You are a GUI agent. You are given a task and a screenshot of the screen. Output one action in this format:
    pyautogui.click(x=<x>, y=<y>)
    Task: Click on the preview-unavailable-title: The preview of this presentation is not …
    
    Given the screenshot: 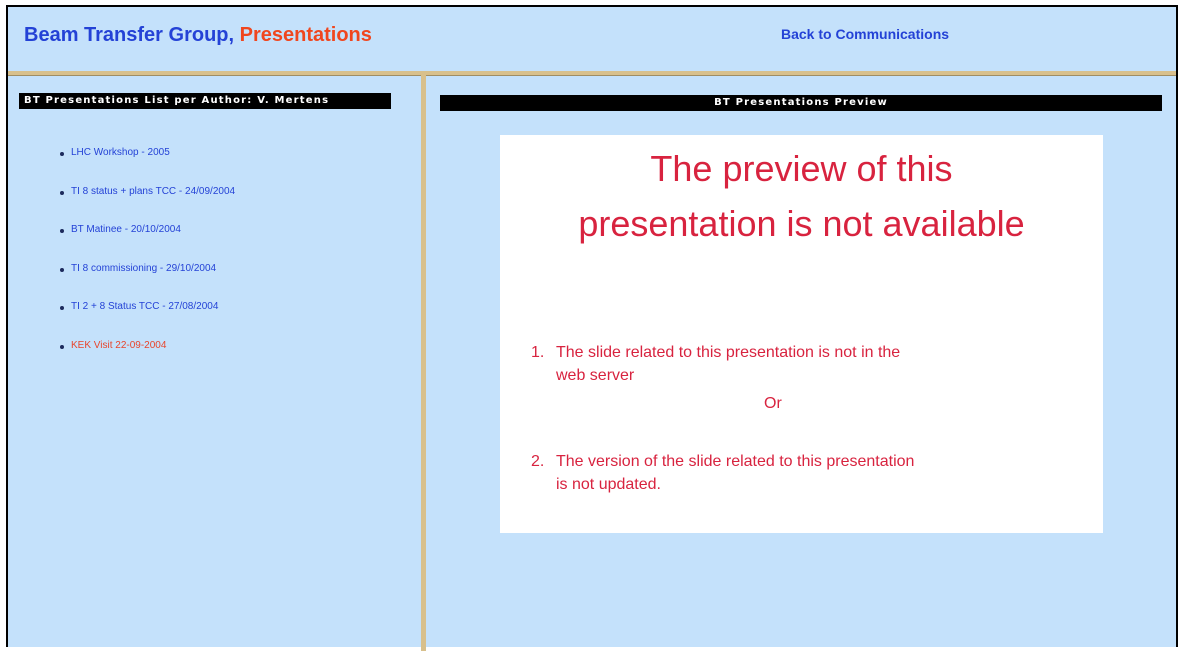 What is the action you would take?
    pyautogui.click(x=801, y=196)
    